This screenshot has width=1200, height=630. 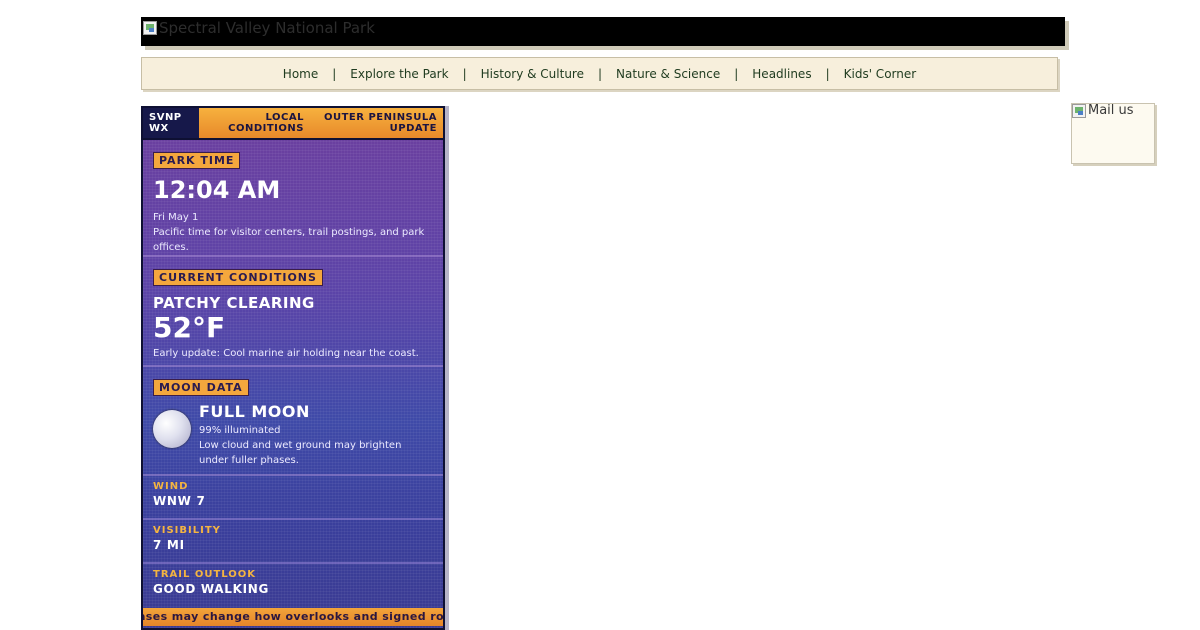 What do you see at coordinates (380, 117) in the screenshot?
I see `tab-line-1: OUTER PENINSULA` at bounding box center [380, 117].